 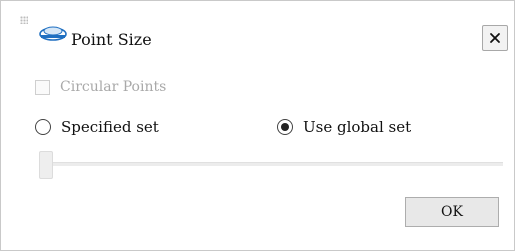 What do you see at coordinates (357, 127) in the screenshot?
I see `use-global-set-label: Use global set` at bounding box center [357, 127].